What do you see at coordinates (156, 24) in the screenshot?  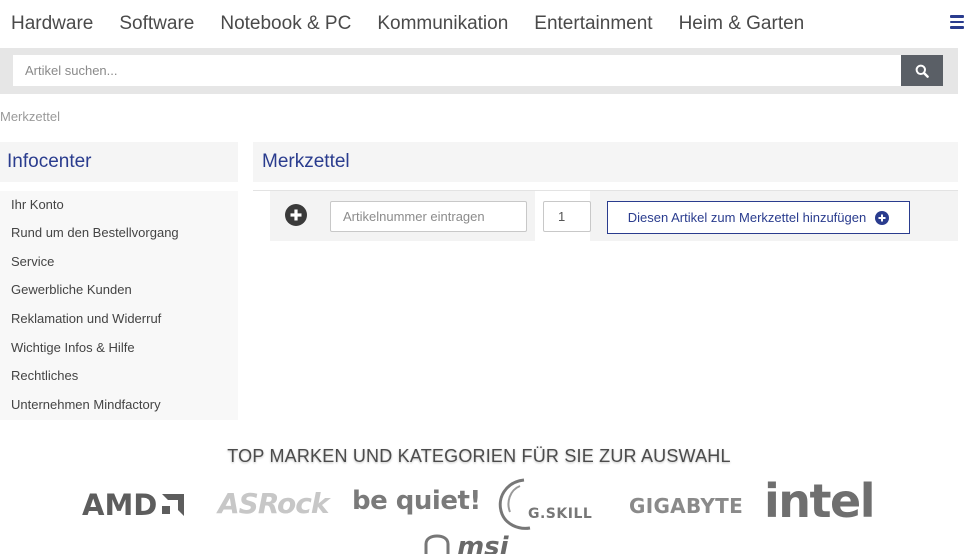 I see `nav-item-software: Software` at bounding box center [156, 24].